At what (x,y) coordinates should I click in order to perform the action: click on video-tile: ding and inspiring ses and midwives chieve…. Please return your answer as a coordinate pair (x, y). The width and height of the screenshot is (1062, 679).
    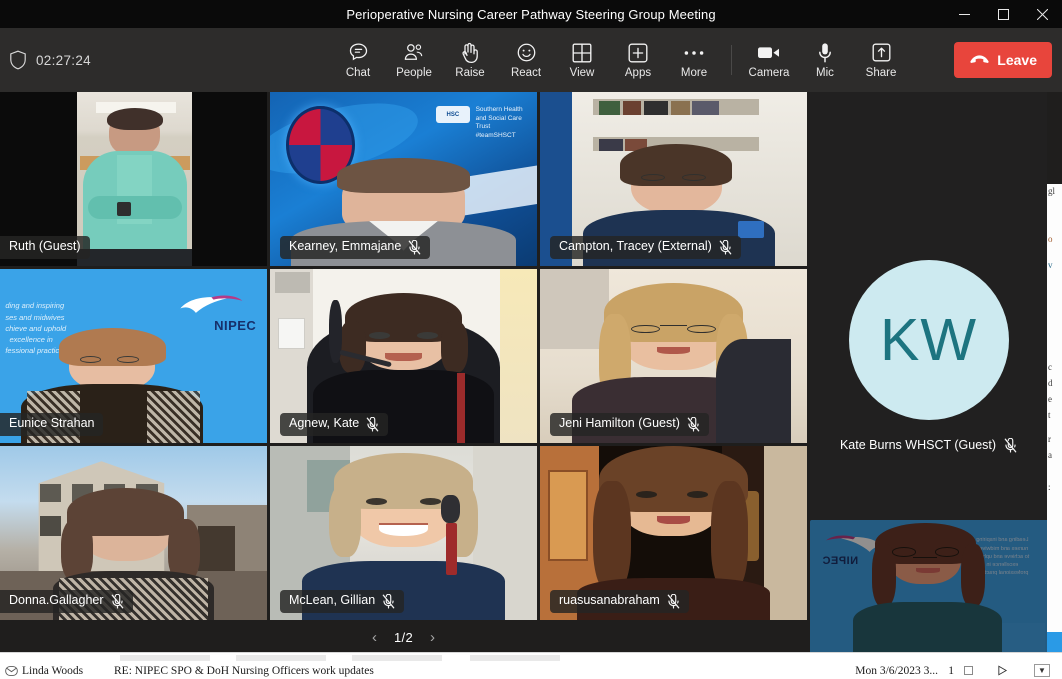
    Looking at the image, I should click on (133, 356).